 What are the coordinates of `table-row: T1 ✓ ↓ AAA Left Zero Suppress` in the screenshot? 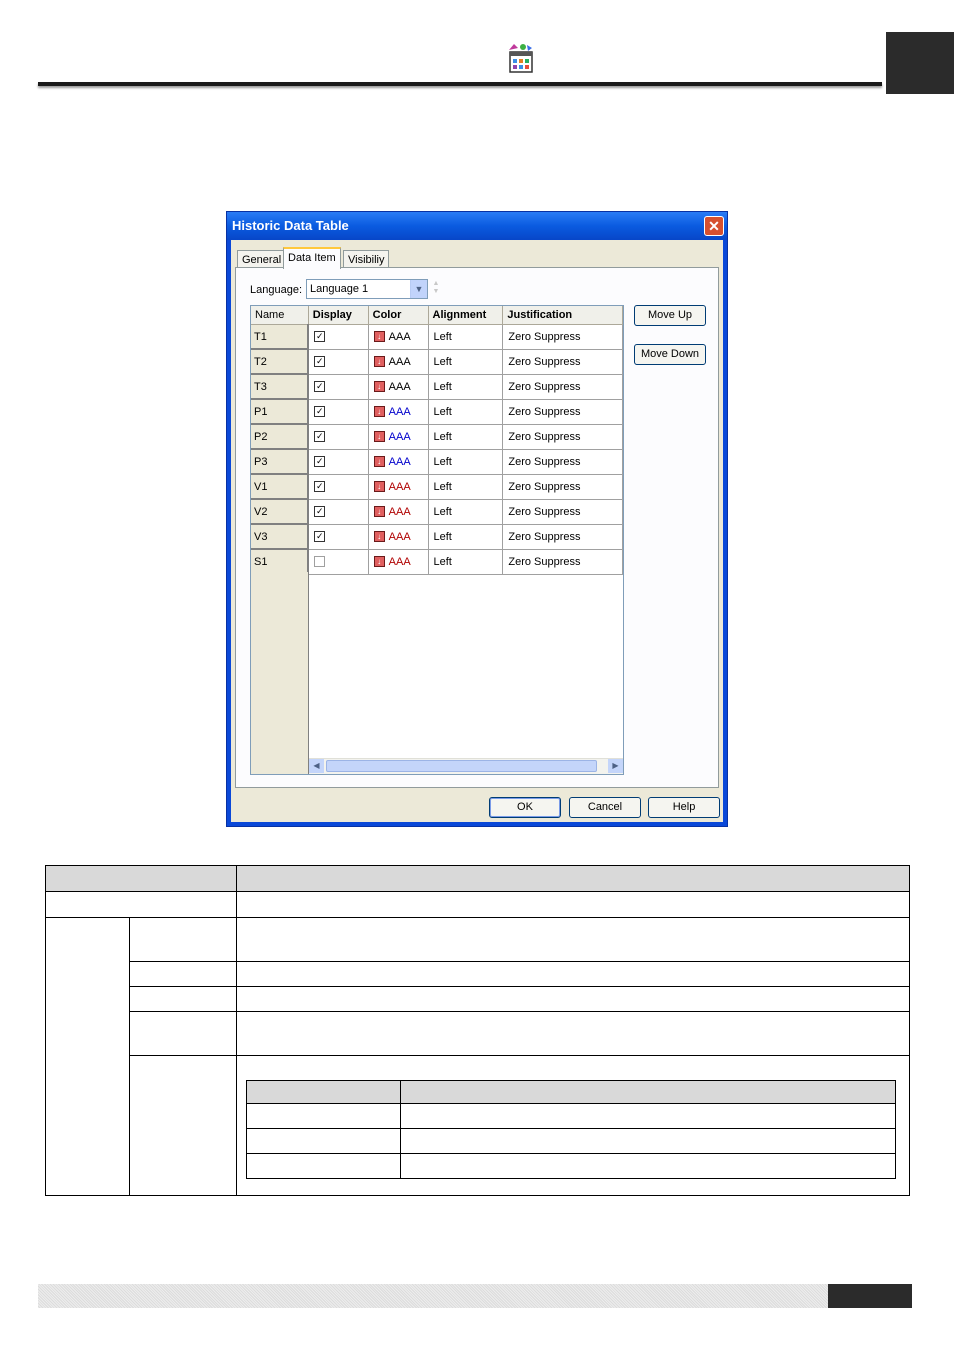 It's located at (437, 337).